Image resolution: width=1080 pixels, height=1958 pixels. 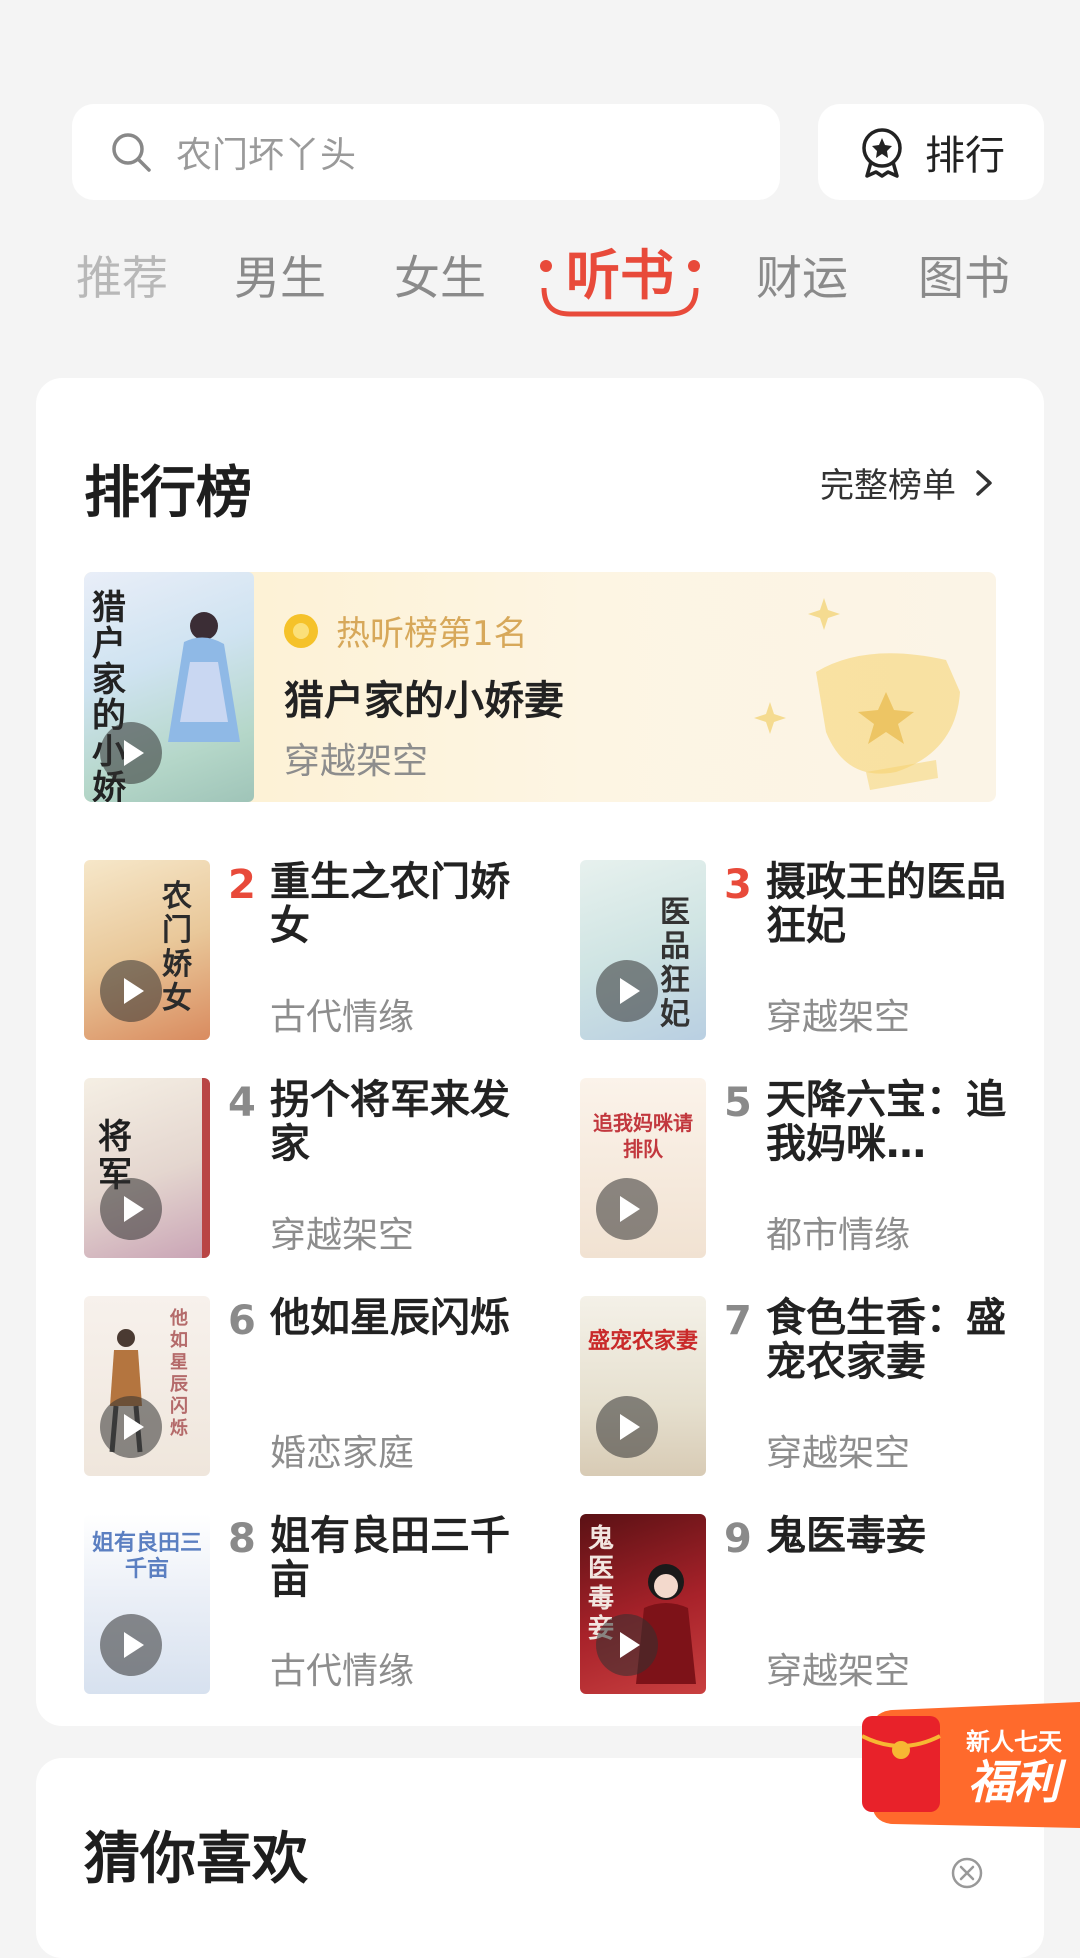 I want to click on rank-number: 8, so click(x=242, y=1539).